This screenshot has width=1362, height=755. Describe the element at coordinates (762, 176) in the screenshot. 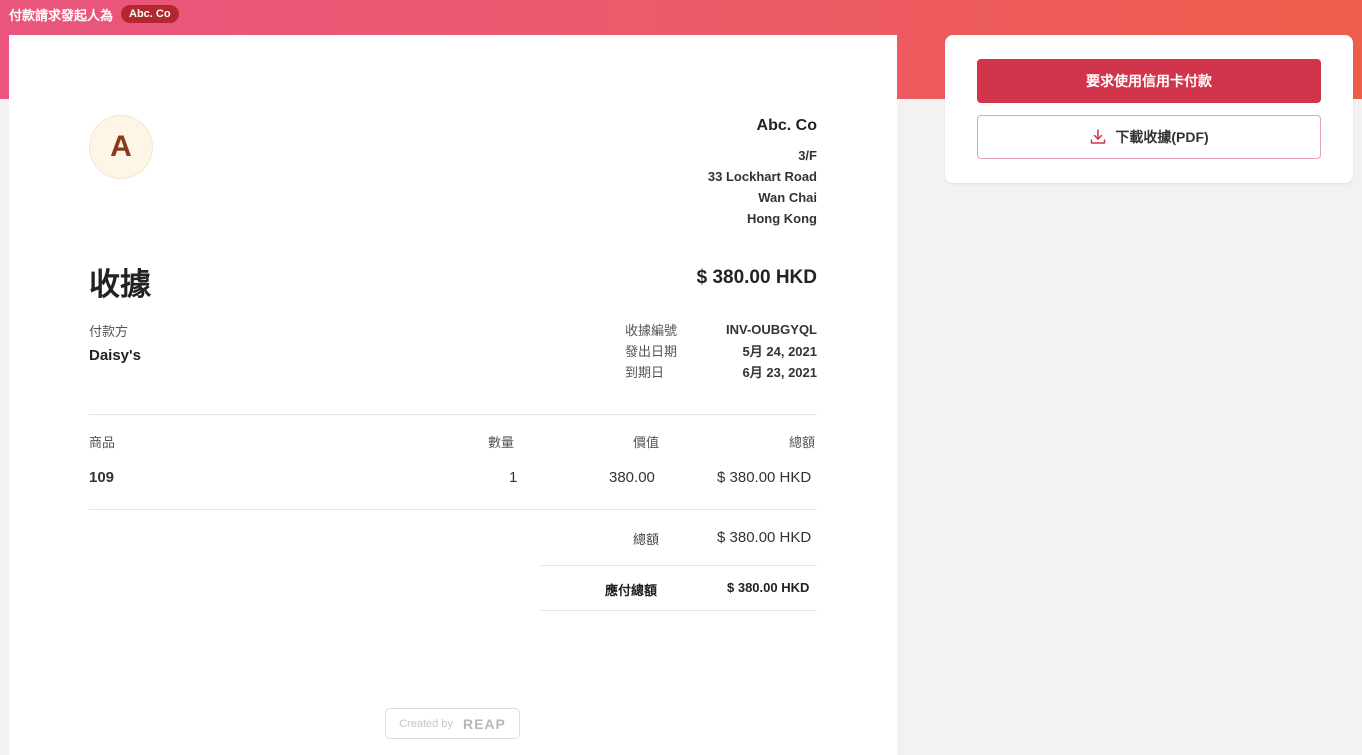

I see `address-line: 33 Lockhart Road` at that location.